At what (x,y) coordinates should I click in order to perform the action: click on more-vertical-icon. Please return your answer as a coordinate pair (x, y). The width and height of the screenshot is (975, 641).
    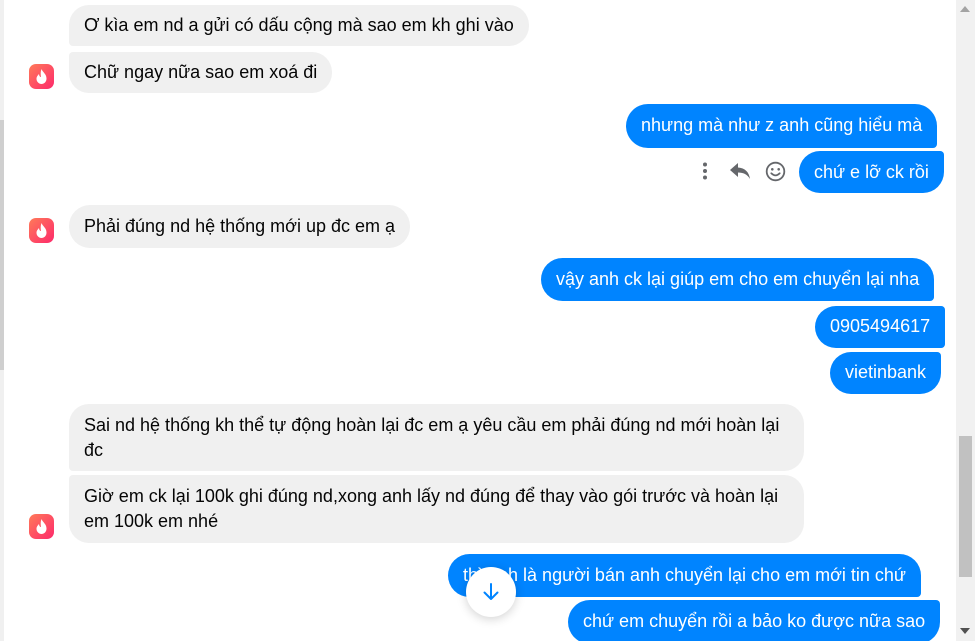
    Looking at the image, I should click on (705, 171).